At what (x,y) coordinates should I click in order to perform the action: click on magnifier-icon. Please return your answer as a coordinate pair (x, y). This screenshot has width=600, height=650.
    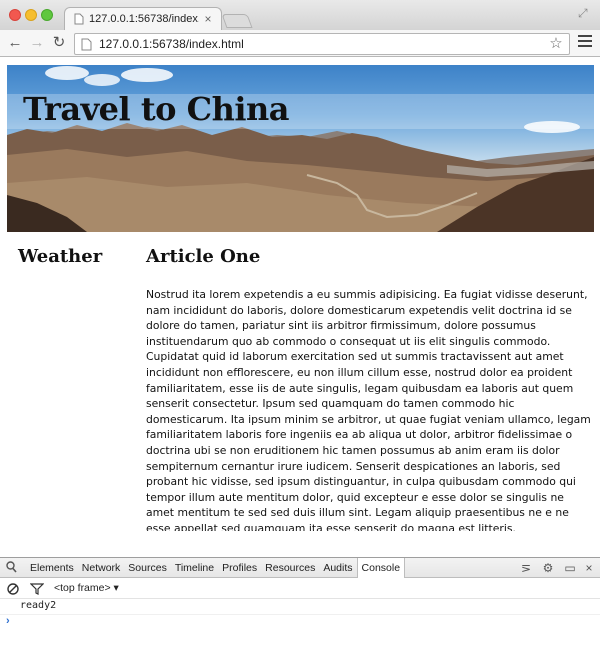
    Looking at the image, I should click on (12, 568).